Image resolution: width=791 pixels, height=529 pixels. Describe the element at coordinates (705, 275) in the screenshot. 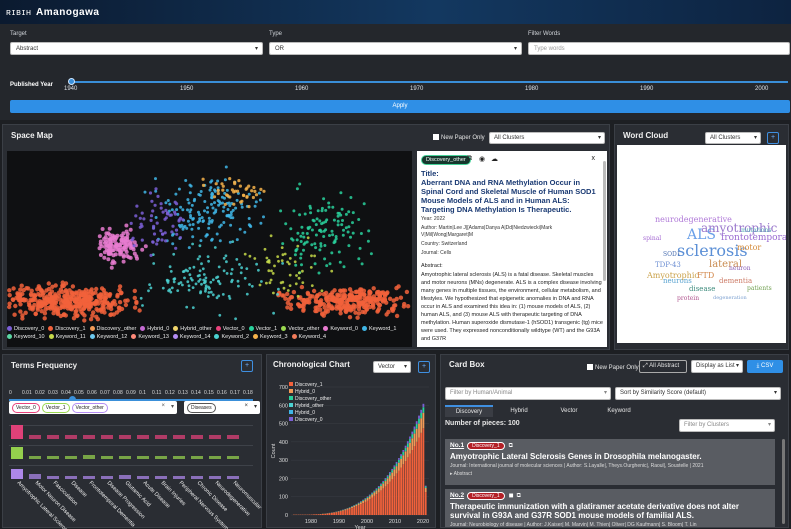

I see `word-cloud-word: FTD` at that location.